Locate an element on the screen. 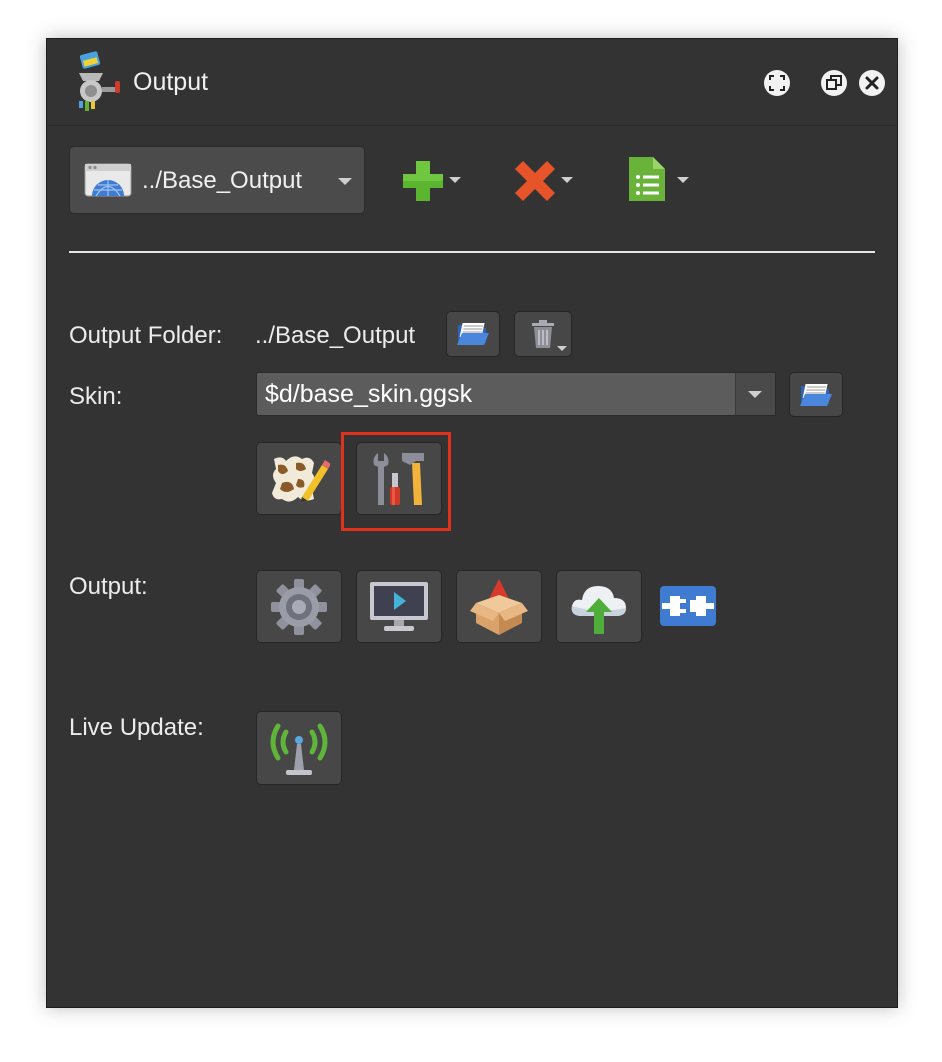 The width and height of the screenshot is (942, 1062). remove-output-button is located at coordinates (549, 181).